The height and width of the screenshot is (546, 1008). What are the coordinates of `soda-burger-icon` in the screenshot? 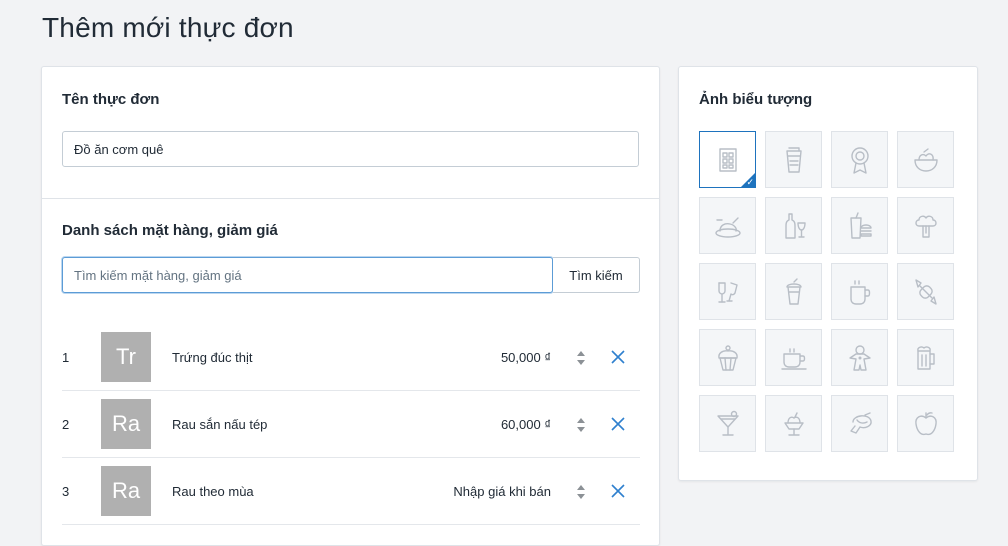 It's located at (861, 225).